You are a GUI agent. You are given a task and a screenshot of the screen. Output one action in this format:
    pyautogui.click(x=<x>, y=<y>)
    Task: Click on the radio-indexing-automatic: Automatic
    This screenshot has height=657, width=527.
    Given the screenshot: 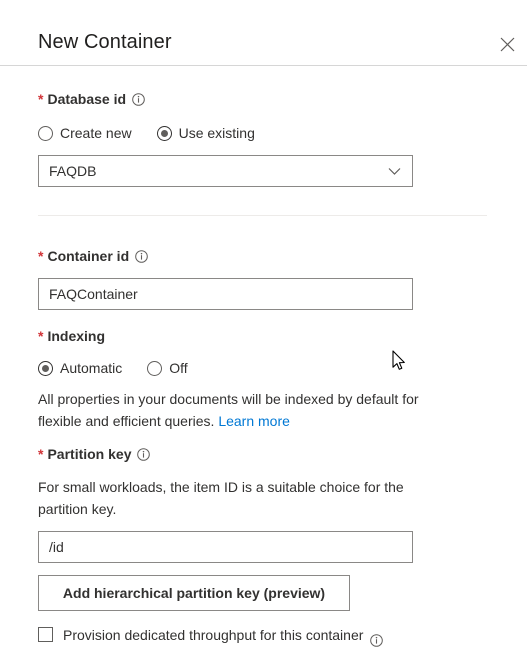 What is the action you would take?
    pyautogui.click(x=80, y=368)
    